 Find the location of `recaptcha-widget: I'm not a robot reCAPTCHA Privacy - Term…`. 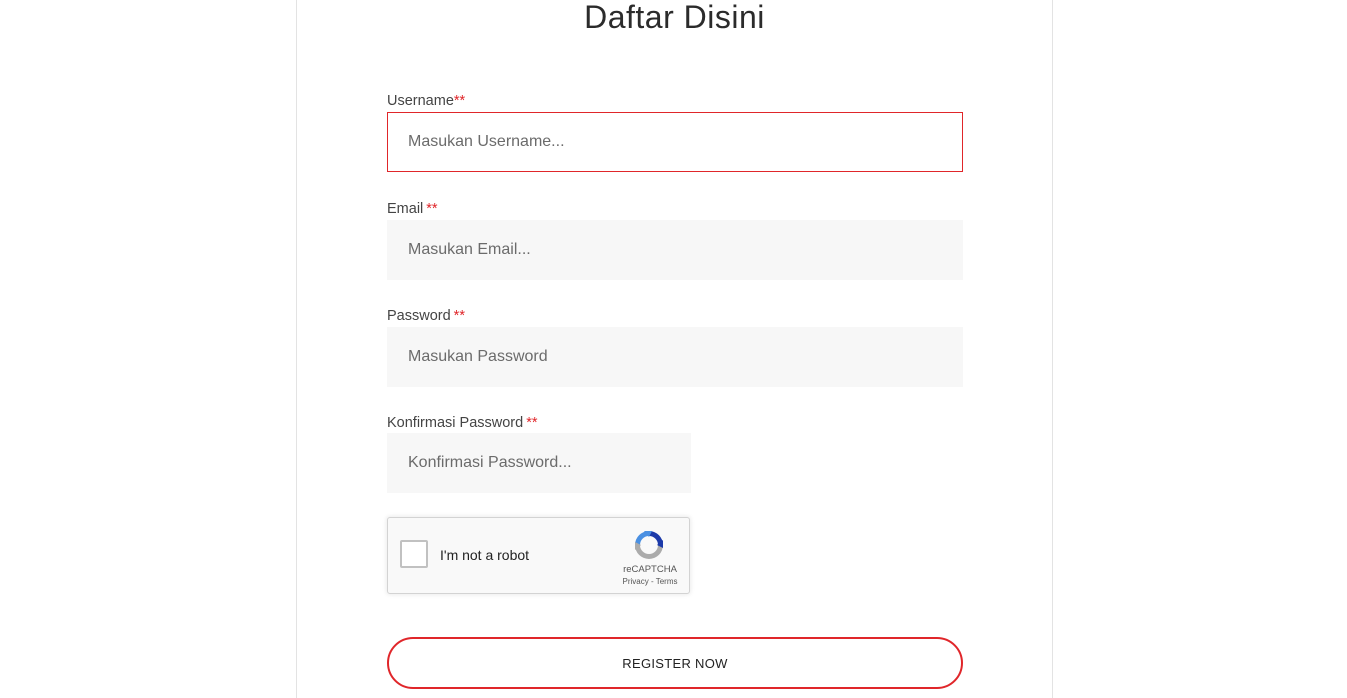

recaptcha-widget: I'm not a robot reCAPTCHA Privacy - Term… is located at coordinates (538, 555).